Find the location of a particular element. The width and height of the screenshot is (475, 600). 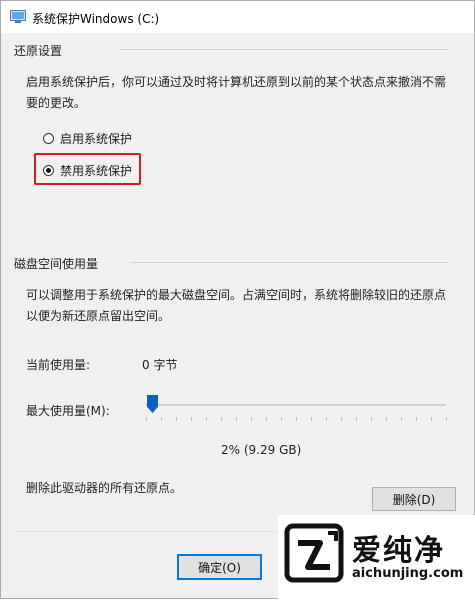

slider-ticks is located at coordinates (296, 420).